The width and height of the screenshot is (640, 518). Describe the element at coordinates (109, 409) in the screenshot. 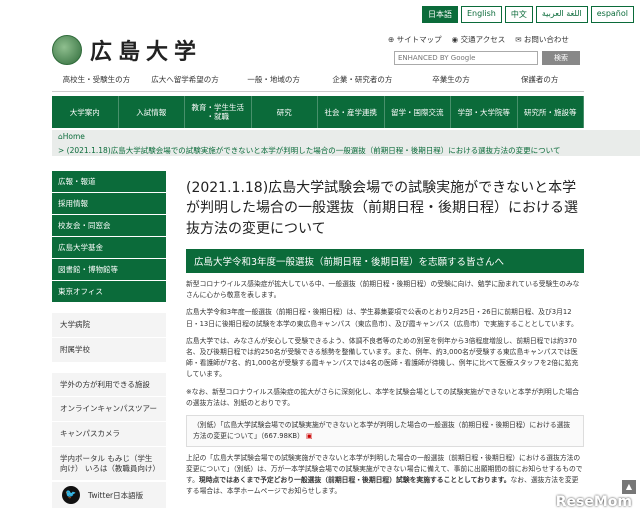

I see `sidebar-item: オンラインキャンパスツアー` at that location.